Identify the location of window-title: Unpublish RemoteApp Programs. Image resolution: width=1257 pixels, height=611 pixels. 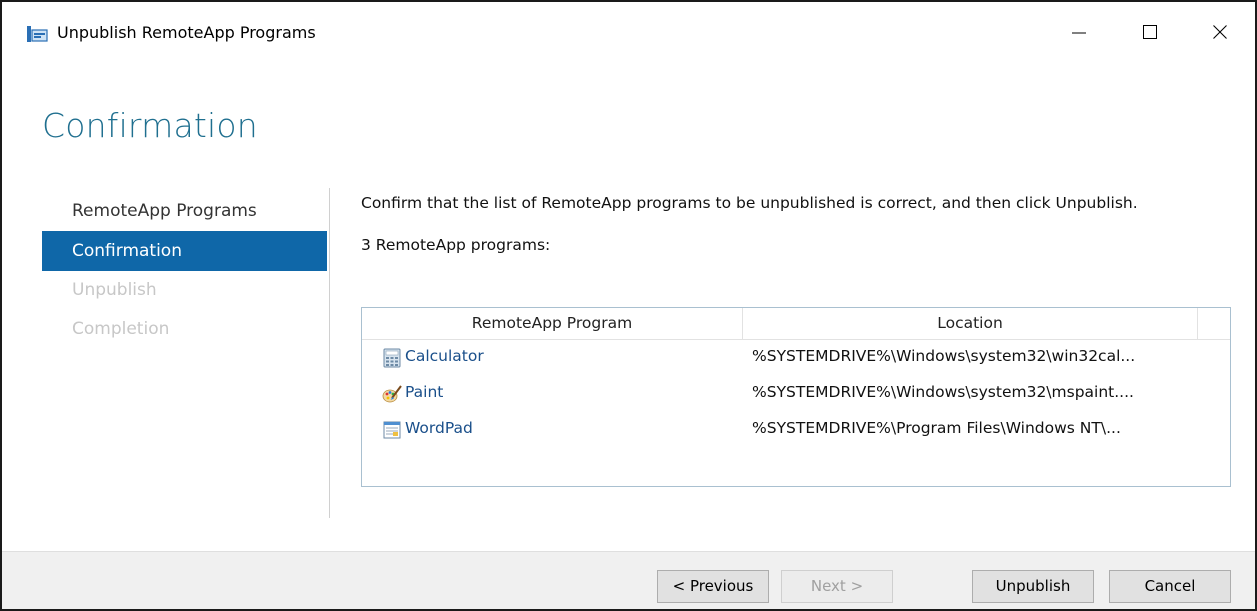
(186, 32).